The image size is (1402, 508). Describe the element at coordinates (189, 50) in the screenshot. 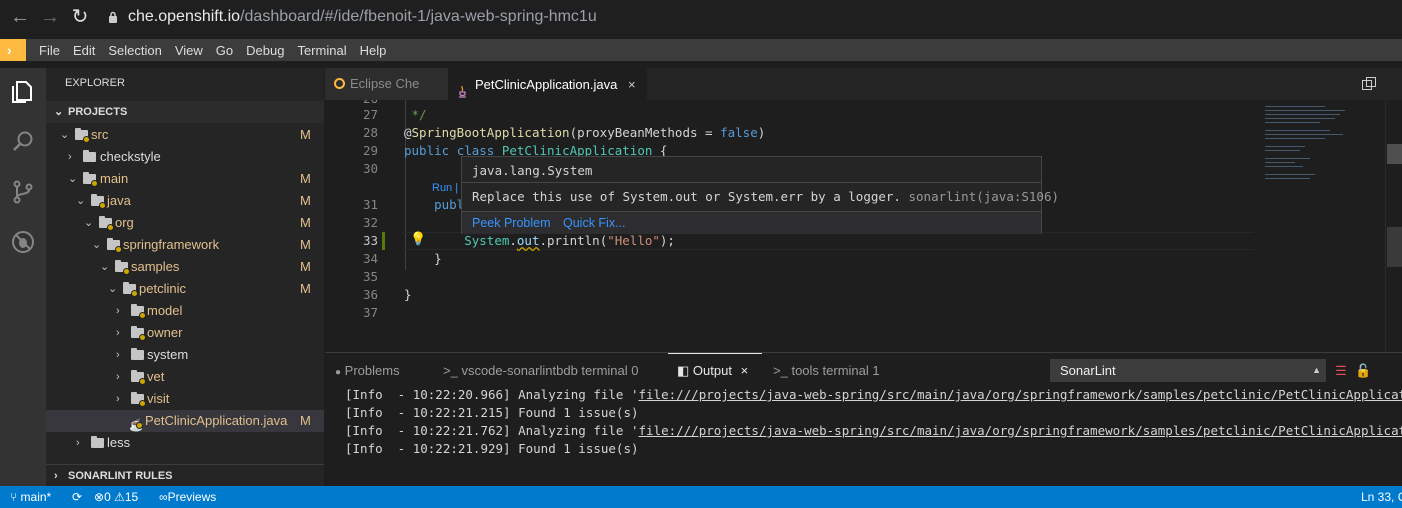

I see `menu-view: View` at that location.